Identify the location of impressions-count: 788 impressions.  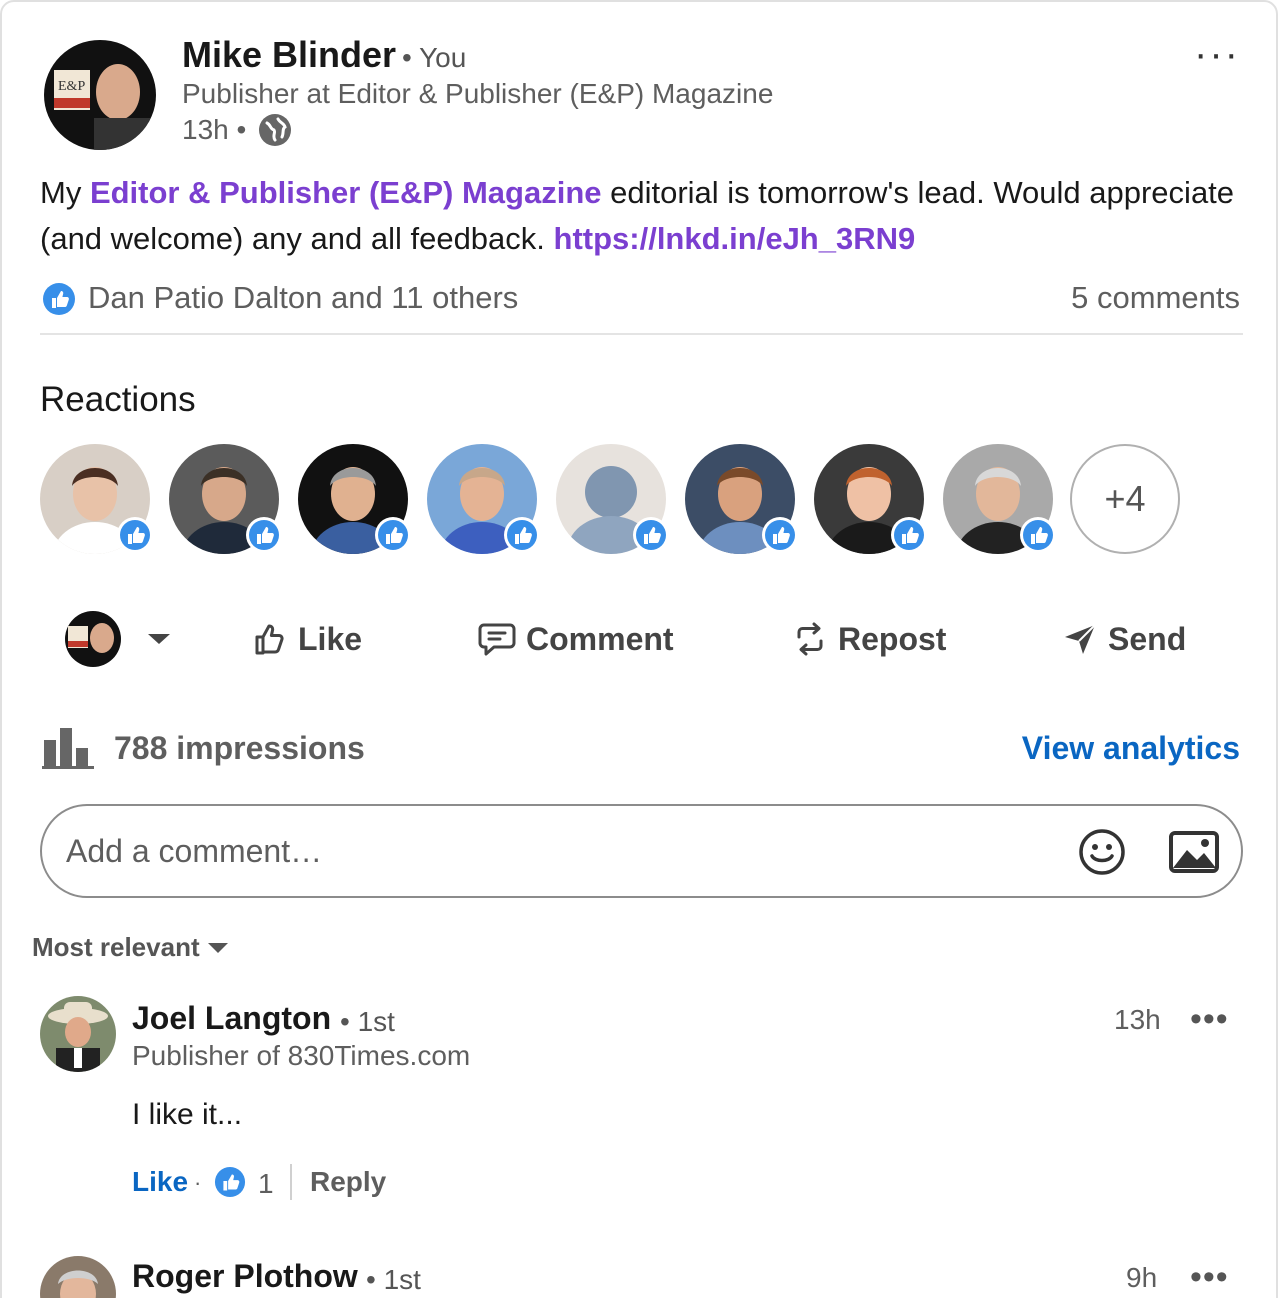
(239, 748).